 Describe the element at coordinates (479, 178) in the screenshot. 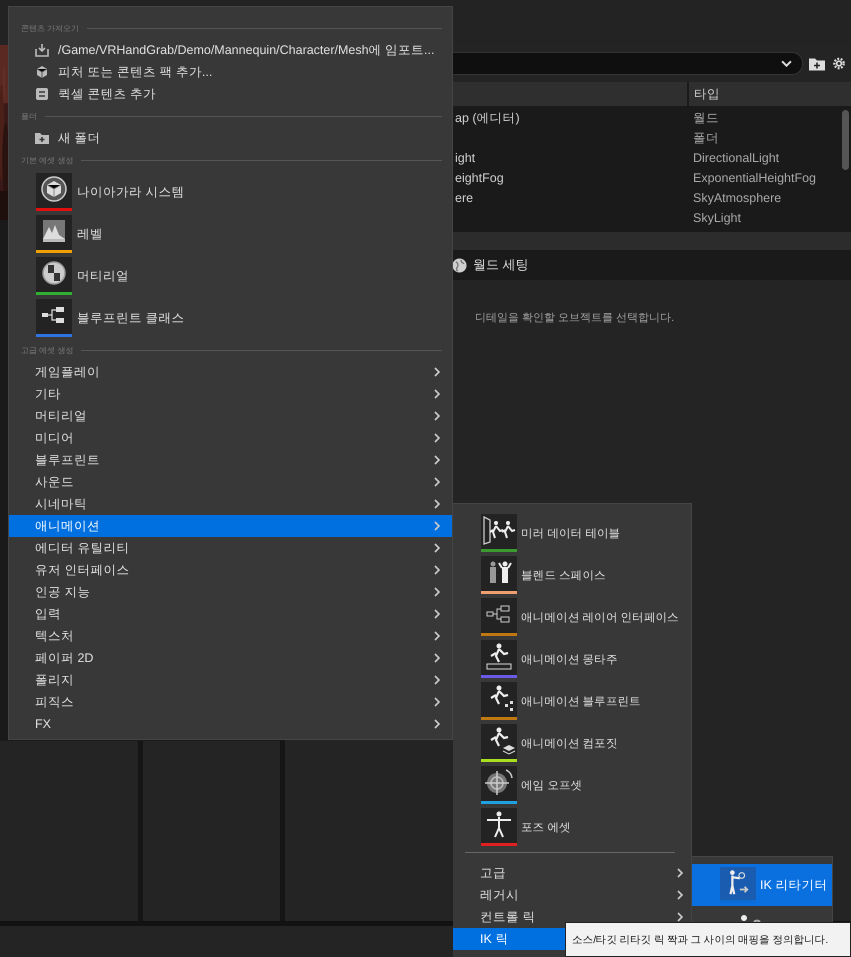

I see `outliner-item-name: eightFog` at that location.